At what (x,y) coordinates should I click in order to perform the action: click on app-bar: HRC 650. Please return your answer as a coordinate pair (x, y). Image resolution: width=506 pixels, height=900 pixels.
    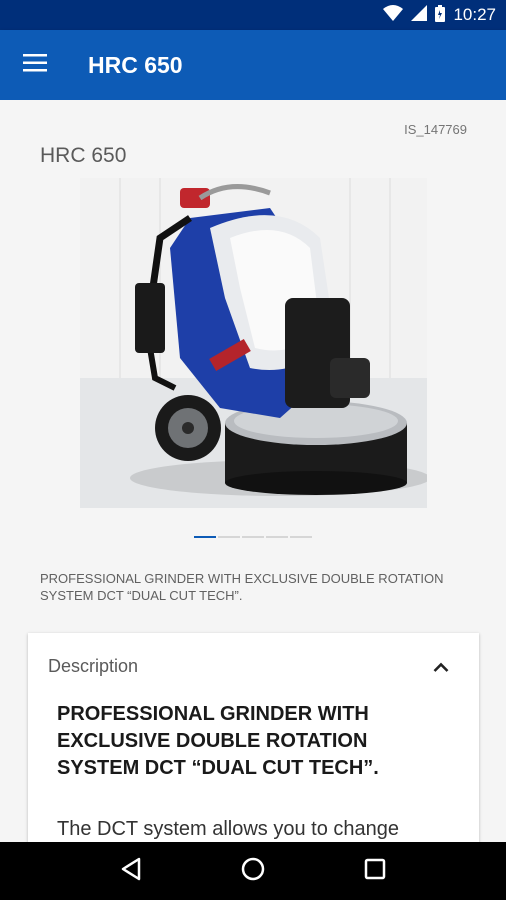
    Looking at the image, I should click on (253, 65).